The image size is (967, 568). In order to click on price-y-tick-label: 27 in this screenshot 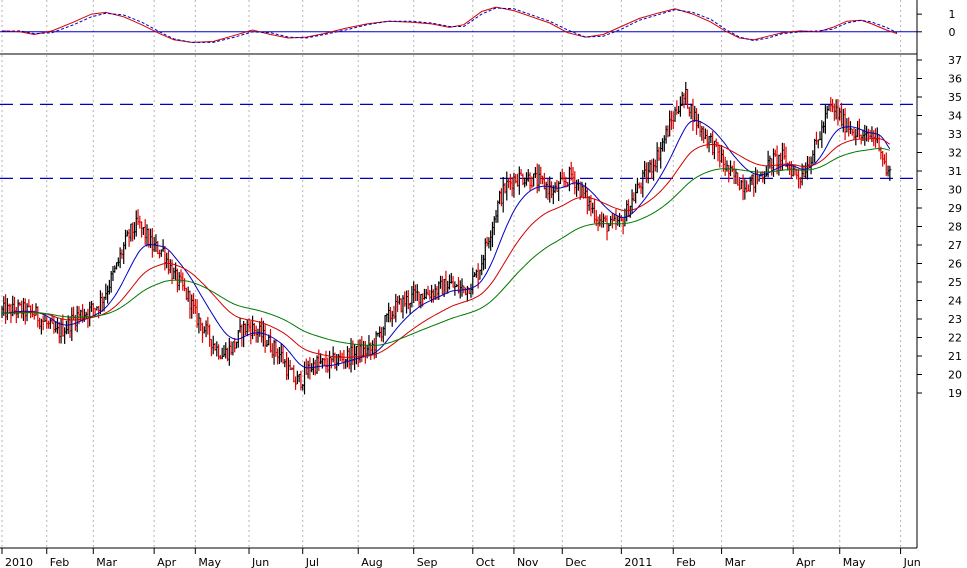, I will do `click(955, 245)`.